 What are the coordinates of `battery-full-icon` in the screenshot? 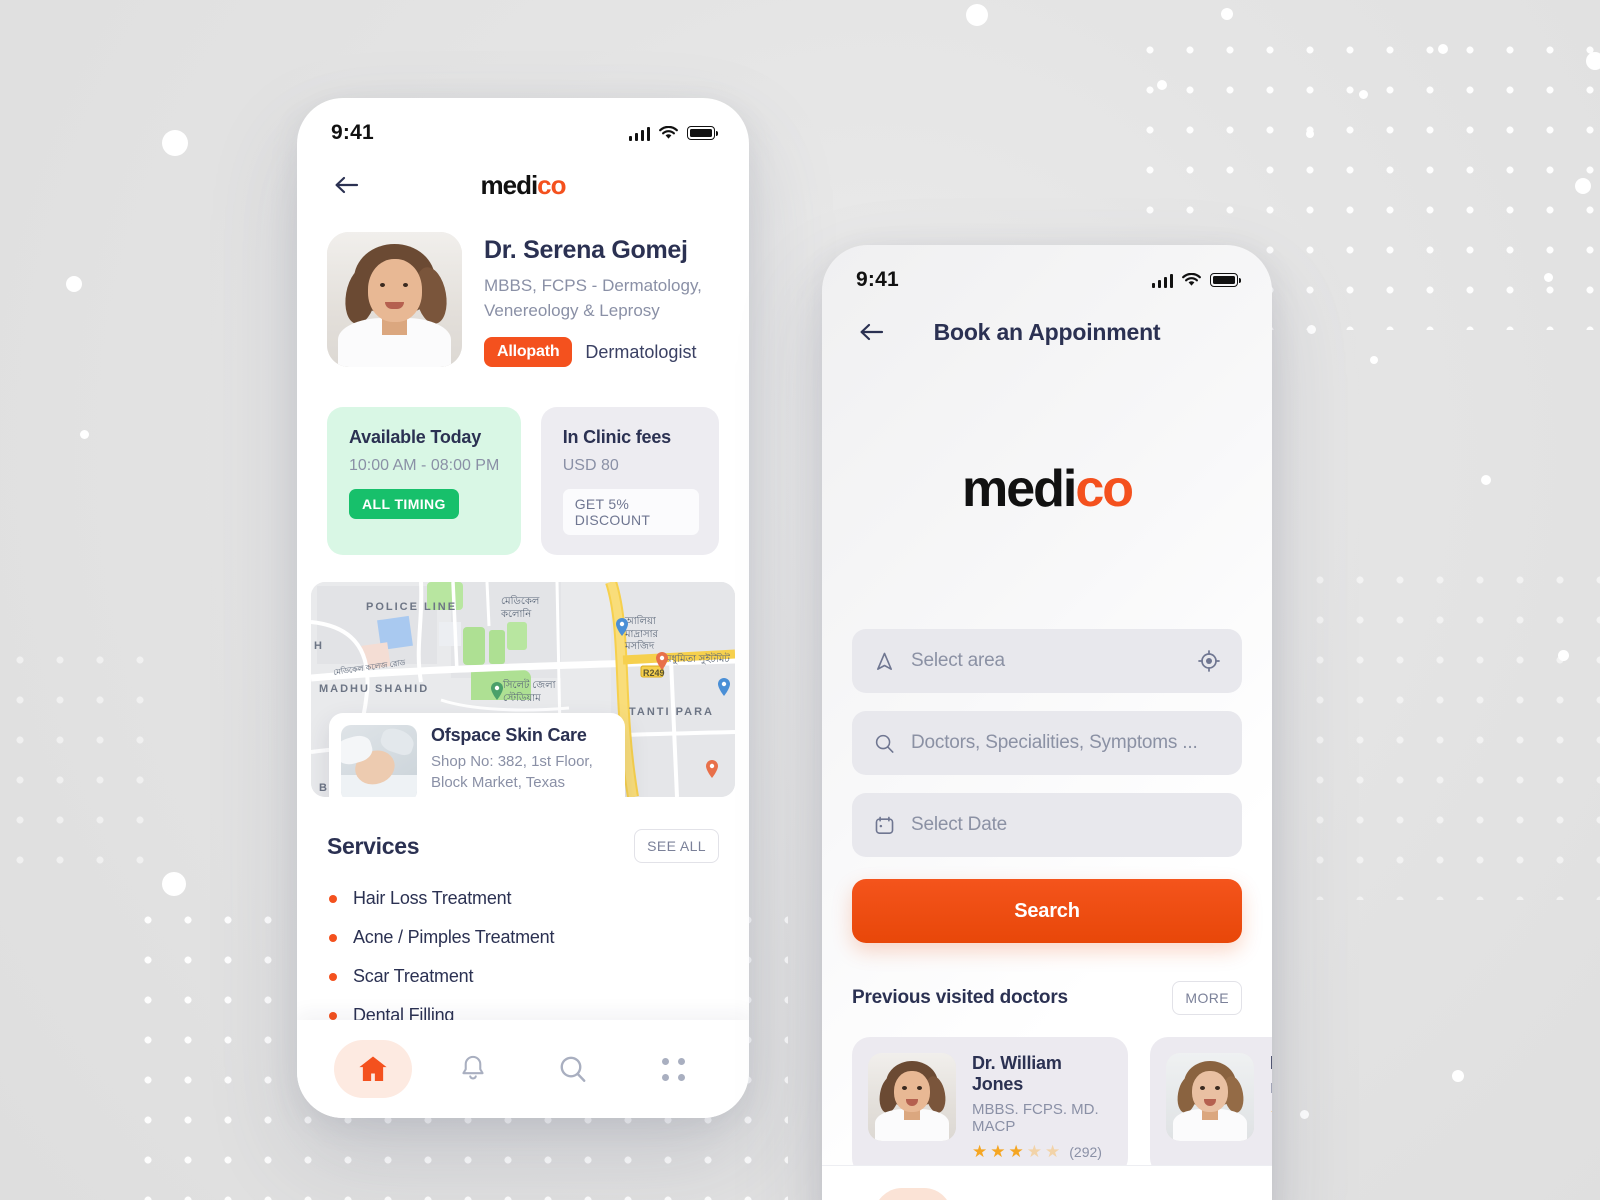 It's located at (1225, 280).